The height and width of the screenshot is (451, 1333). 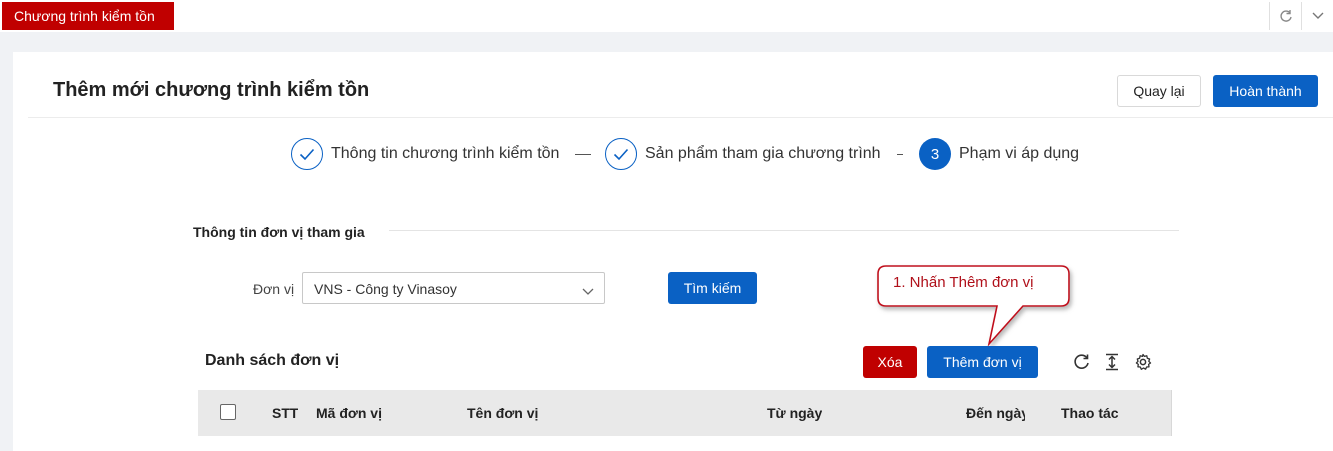 I want to click on column-header-name: Tên đơn vị, so click(x=502, y=413).